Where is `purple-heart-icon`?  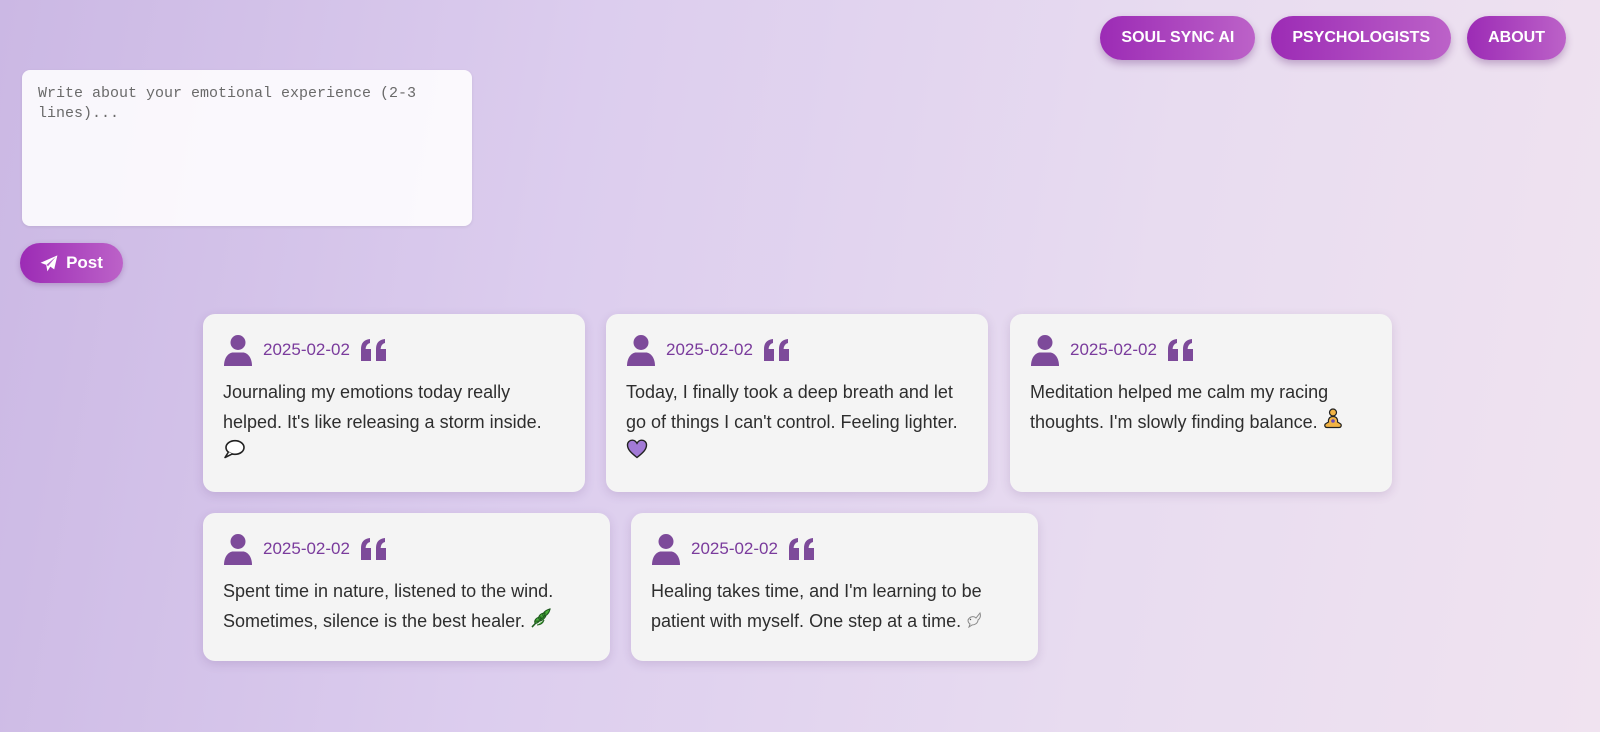
purple-heart-icon is located at coordinates (637, 453).